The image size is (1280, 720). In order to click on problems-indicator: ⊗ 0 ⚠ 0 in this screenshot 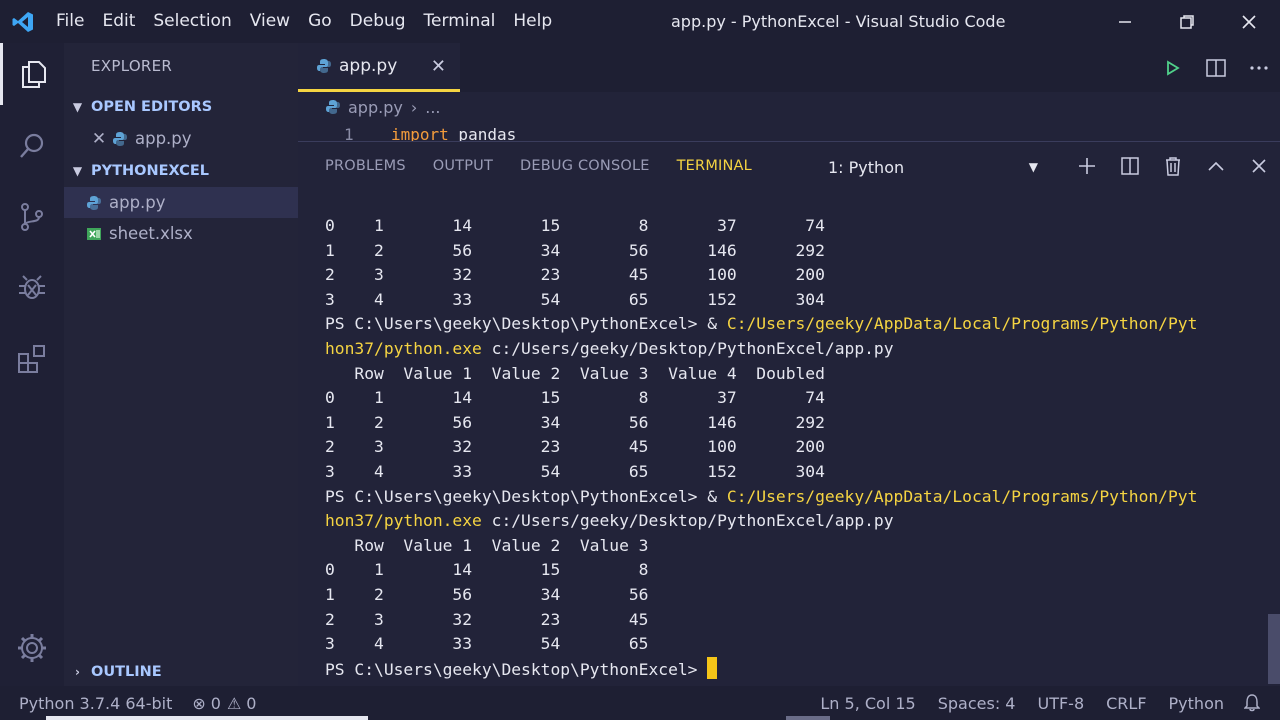, I will do `click(224, 703)`.